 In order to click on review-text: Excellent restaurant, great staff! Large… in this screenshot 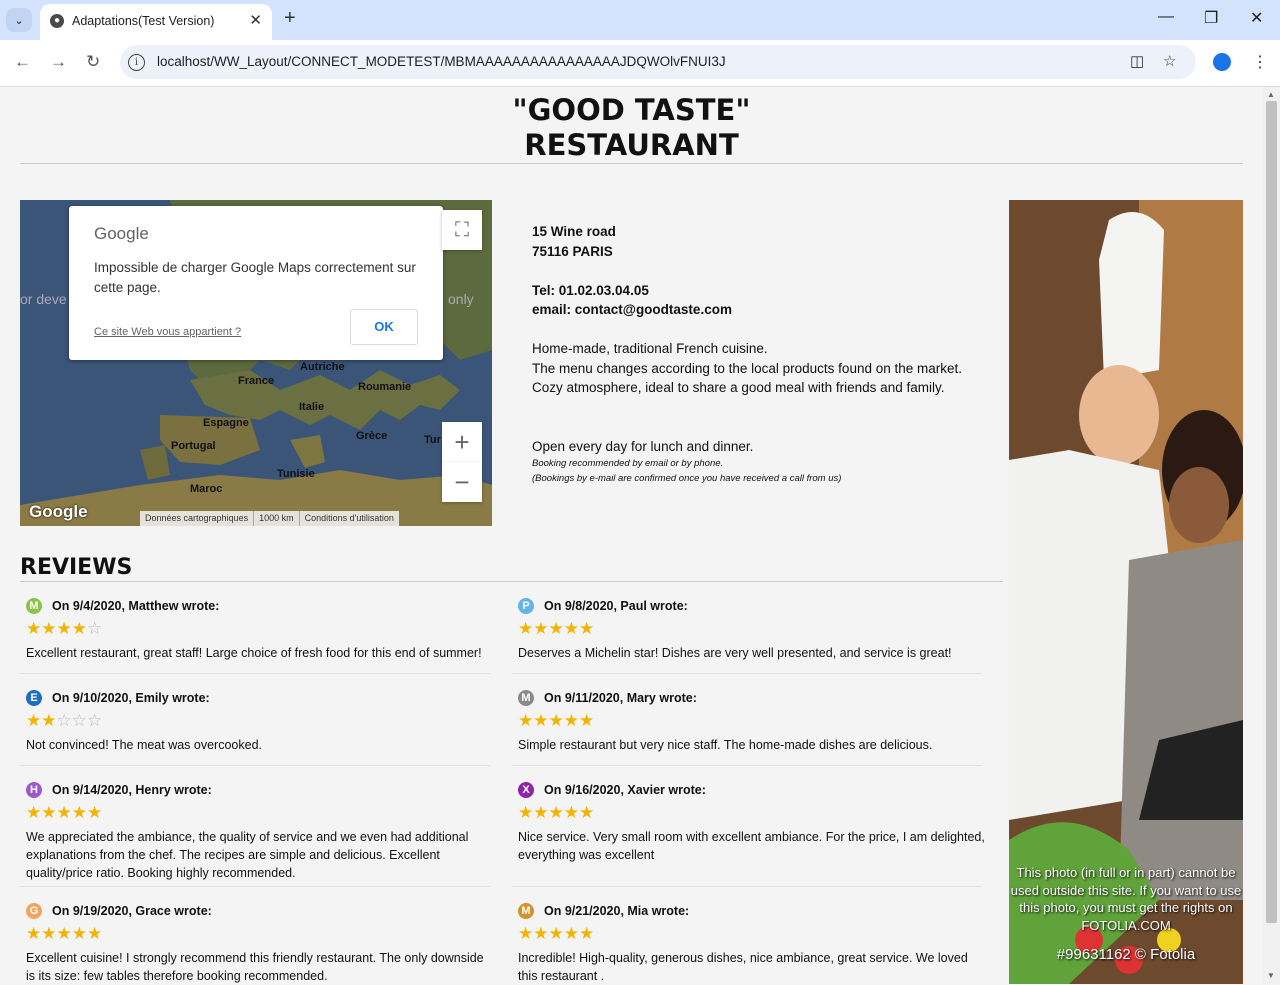, I will do `click(254, 653)`.